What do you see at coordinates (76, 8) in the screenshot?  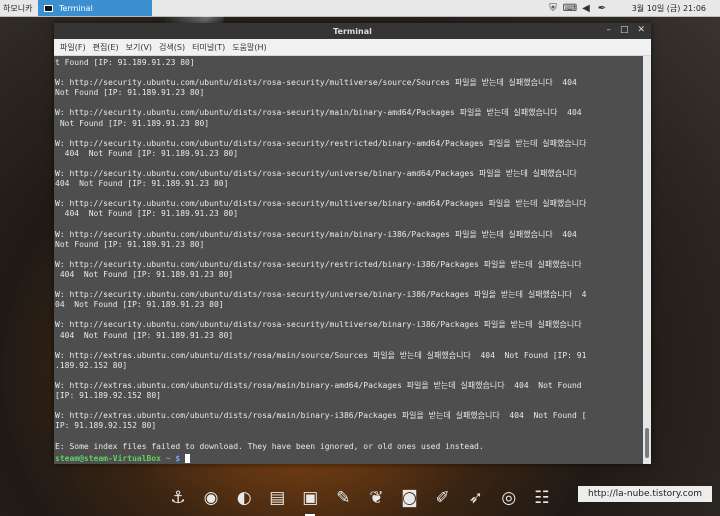 I see `taskbar-item-label: Terminal` at bounding box center [76, 8].